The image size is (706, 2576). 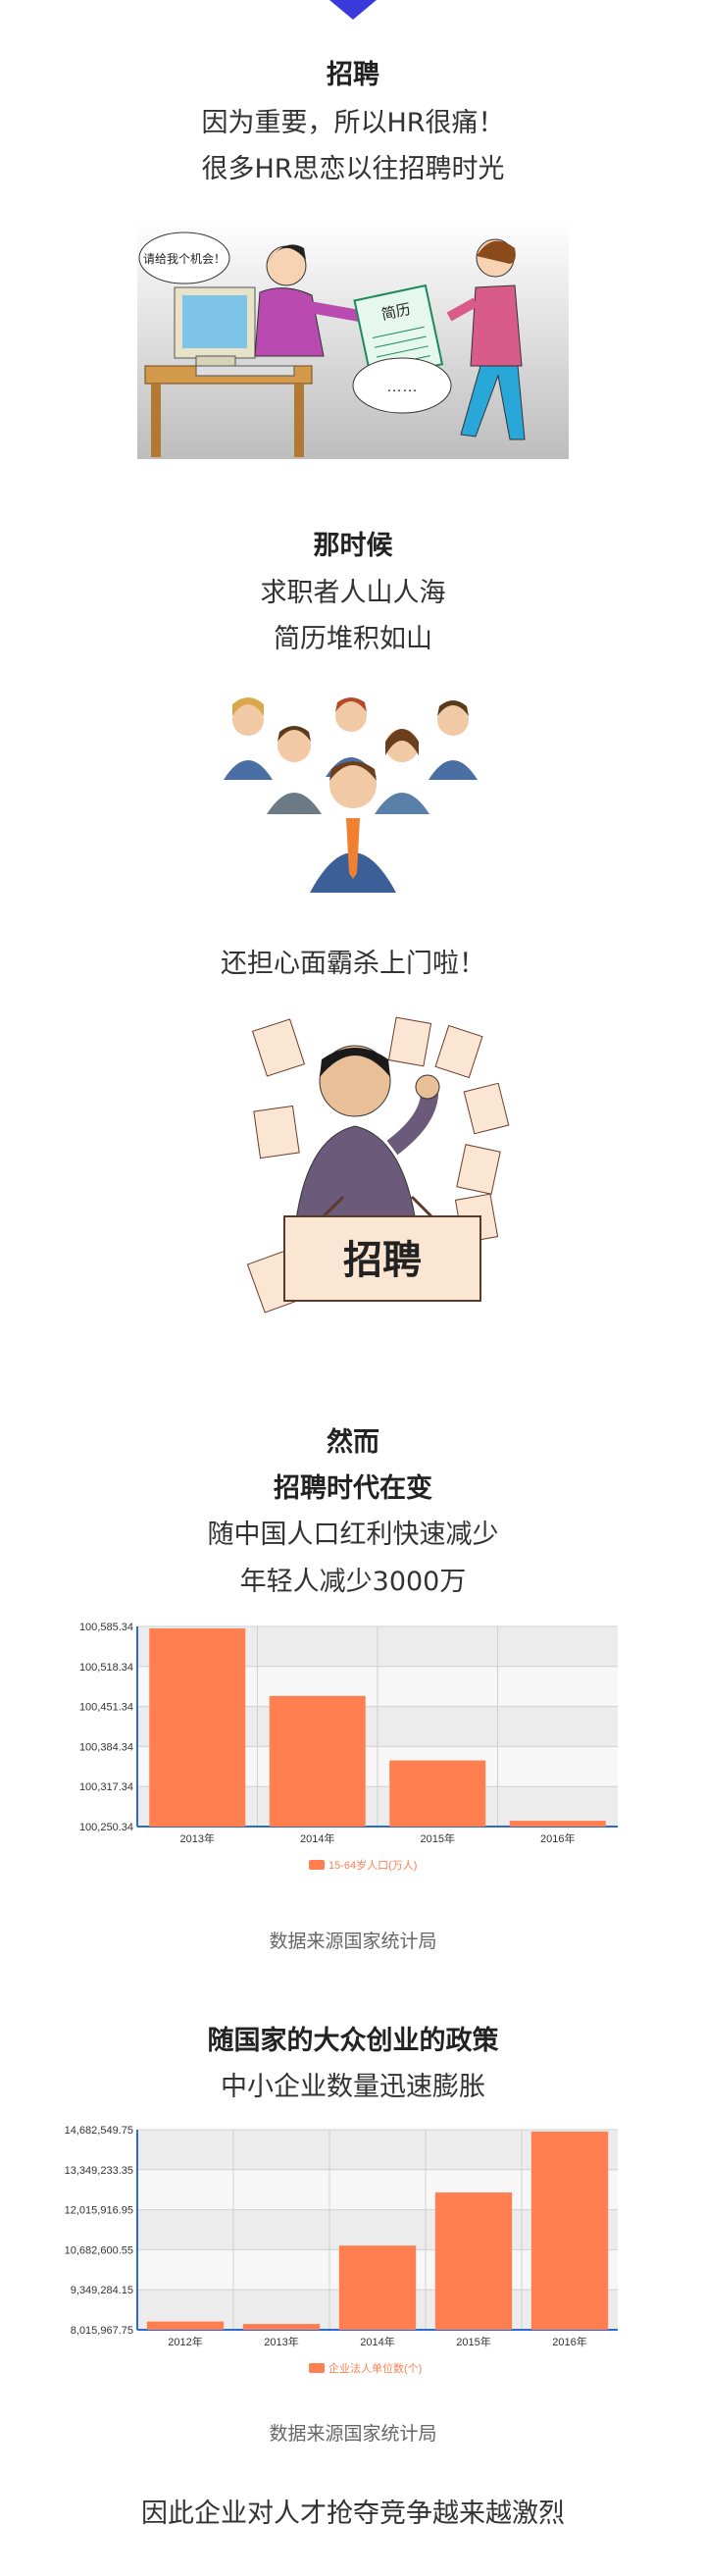 I want to click on x-tick-label: 2012年, so click(x=185, y=2341).